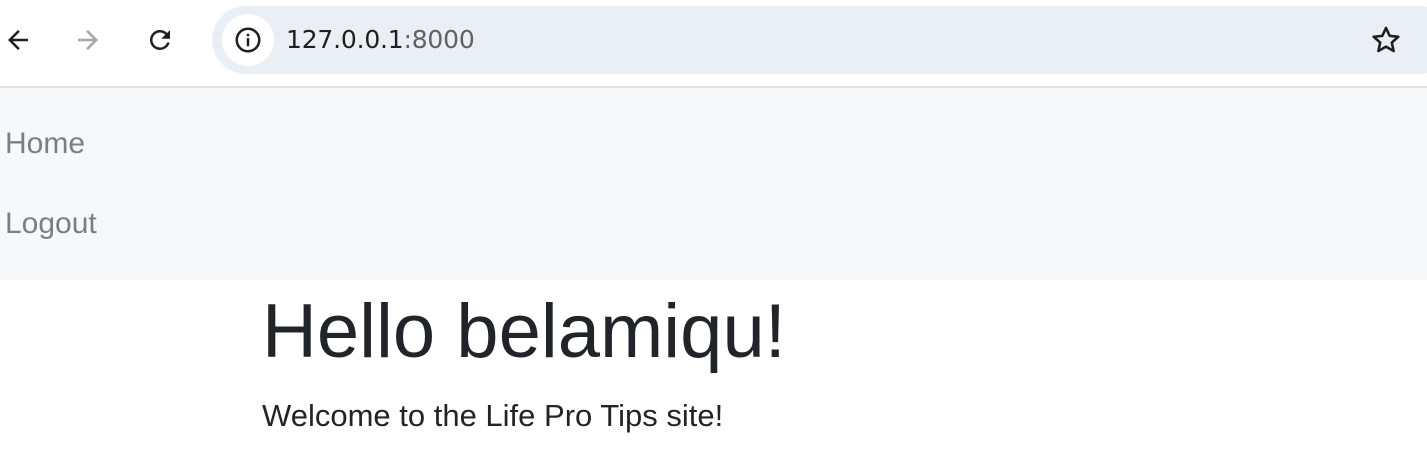 Image resolution: width=1427 pixels, height=463 pixels. I want to click on info-icon, so click(248, 40).